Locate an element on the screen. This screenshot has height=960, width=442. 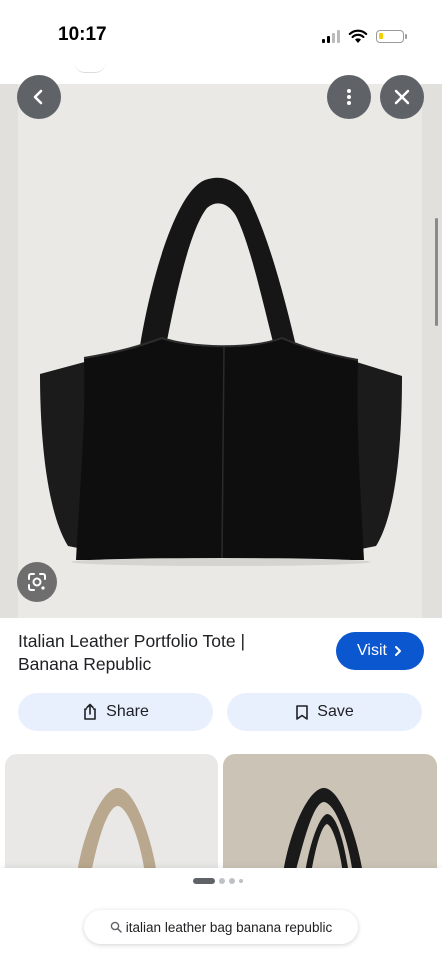
search-icon is located at coordinates (116, 927).